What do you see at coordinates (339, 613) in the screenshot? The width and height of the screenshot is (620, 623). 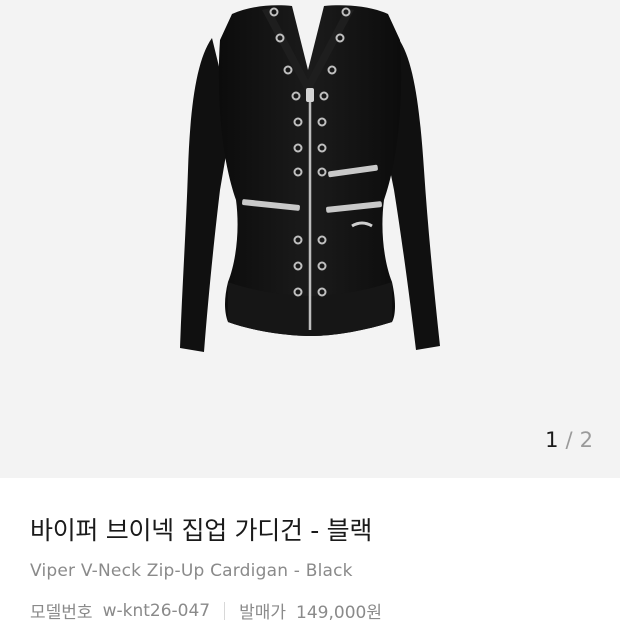 I see `release-price-value: 149,000원` at bounding box center [339, 613].